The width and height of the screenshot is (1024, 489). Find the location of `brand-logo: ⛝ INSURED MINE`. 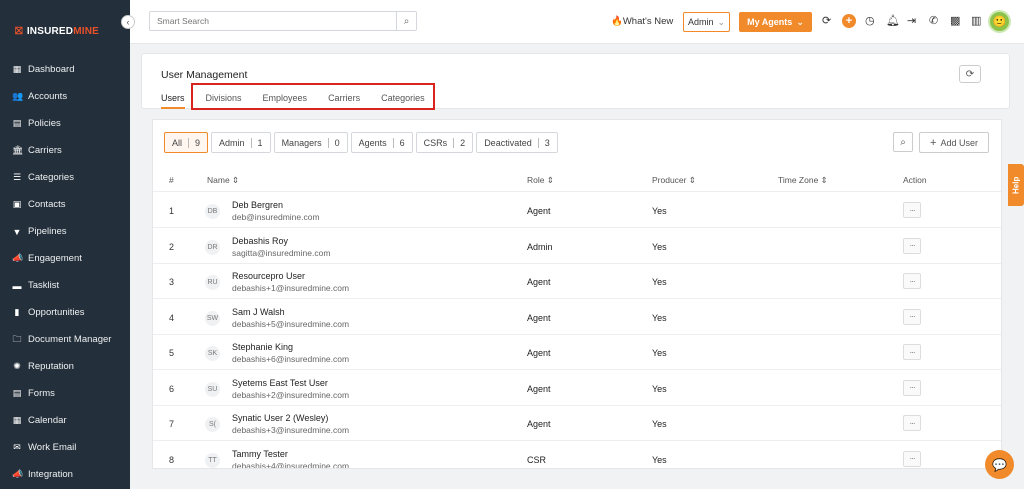

brand-logo: ⛝ INSURED MINE is located at coordinates (57, 31).